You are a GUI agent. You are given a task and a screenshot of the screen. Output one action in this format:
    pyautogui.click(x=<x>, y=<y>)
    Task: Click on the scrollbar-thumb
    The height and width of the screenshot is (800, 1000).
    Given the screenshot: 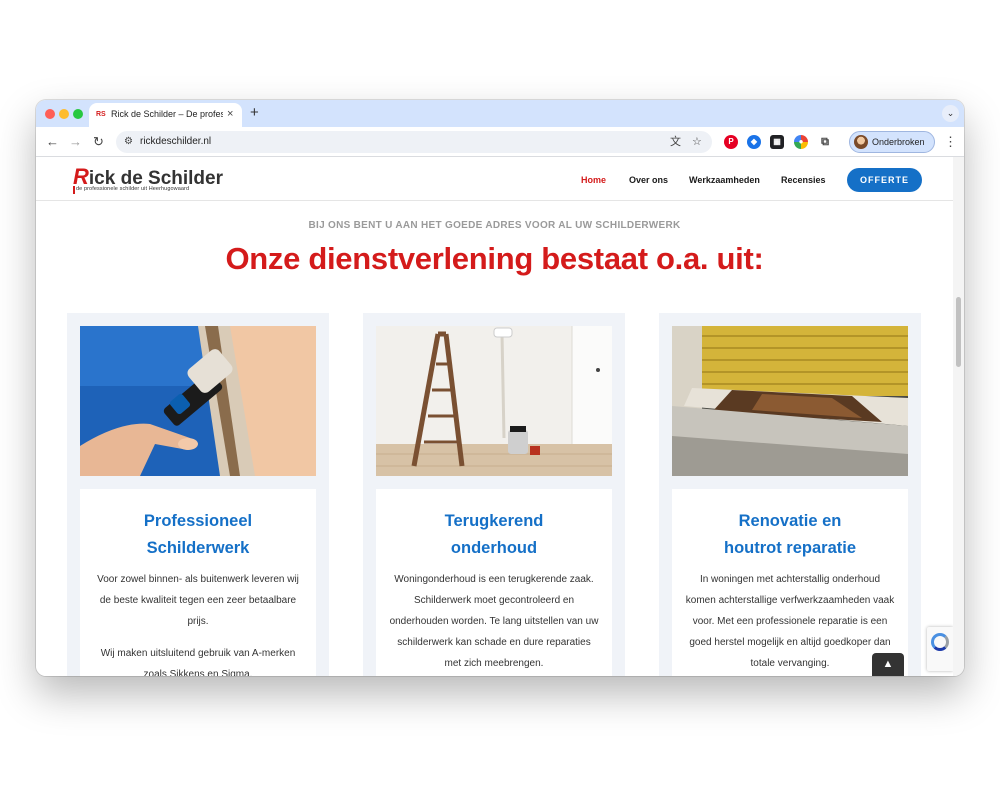 What is the action you would take?
    pyautogui.click(x=958, y=332)
    